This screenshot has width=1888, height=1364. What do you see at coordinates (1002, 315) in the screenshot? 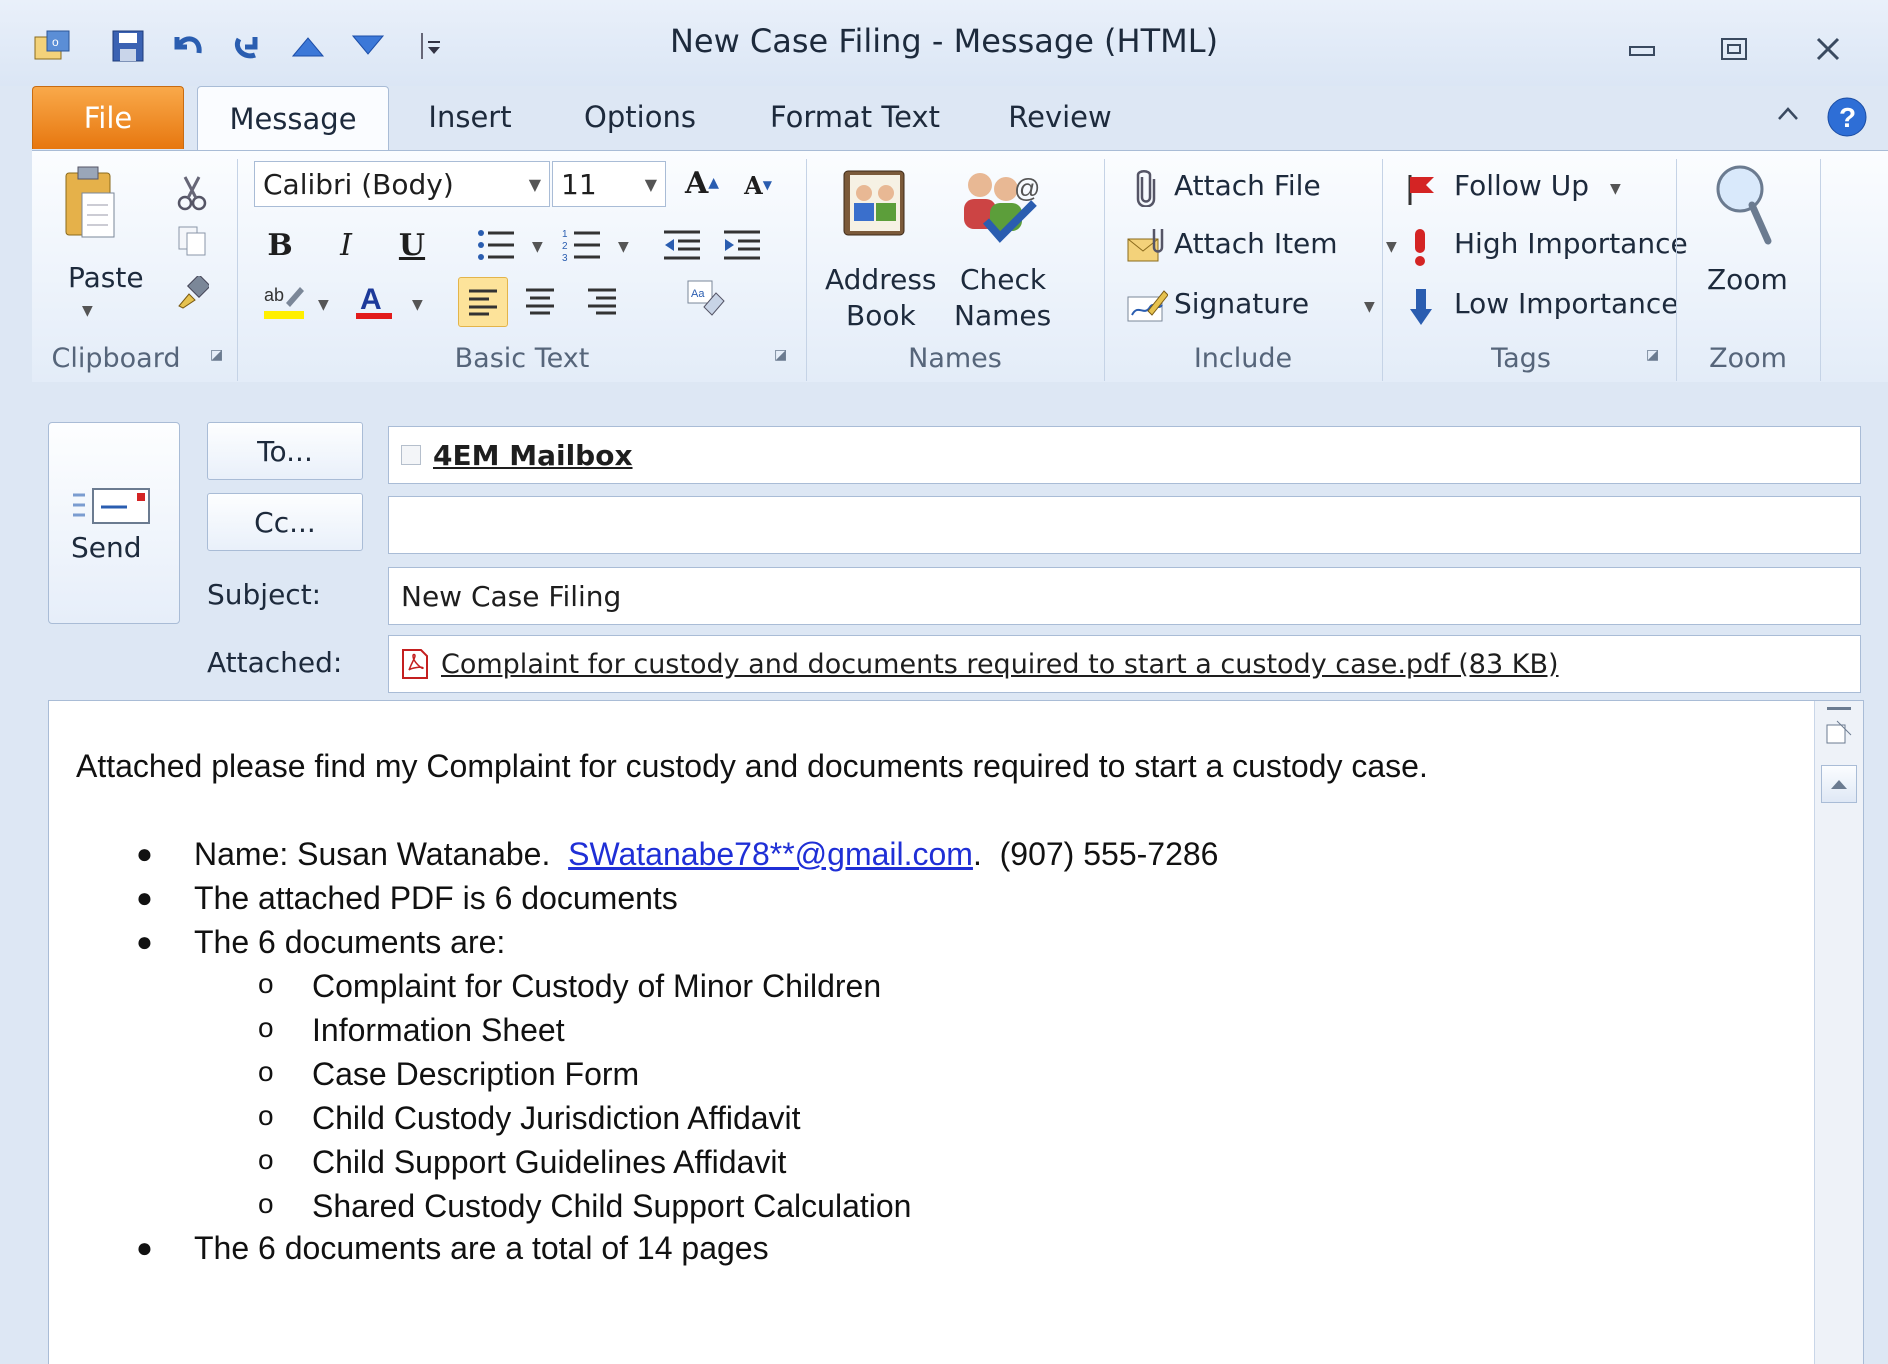
I see `check-names-label-2: Names` at bounding box center [1002, 315].